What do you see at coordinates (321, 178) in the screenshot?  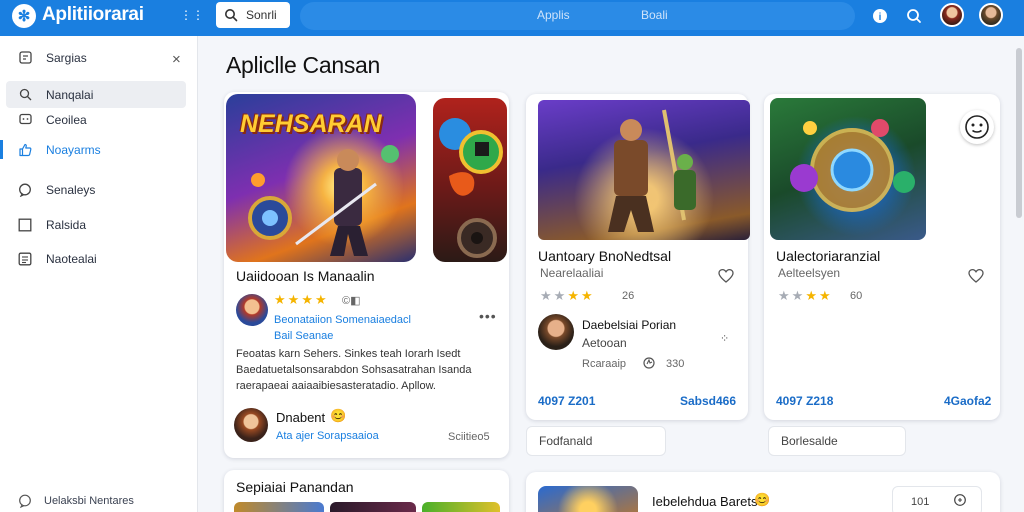 I see `featured-game-art: NEHSARAN` at bounding box center [321, 178].